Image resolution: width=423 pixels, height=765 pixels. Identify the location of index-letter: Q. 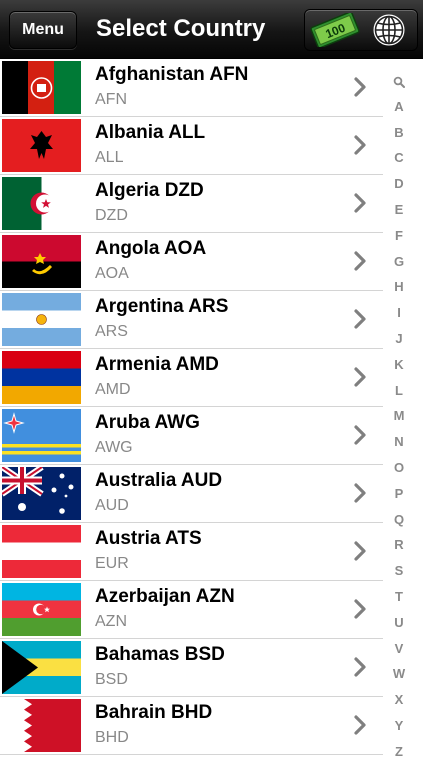
(399, 520).